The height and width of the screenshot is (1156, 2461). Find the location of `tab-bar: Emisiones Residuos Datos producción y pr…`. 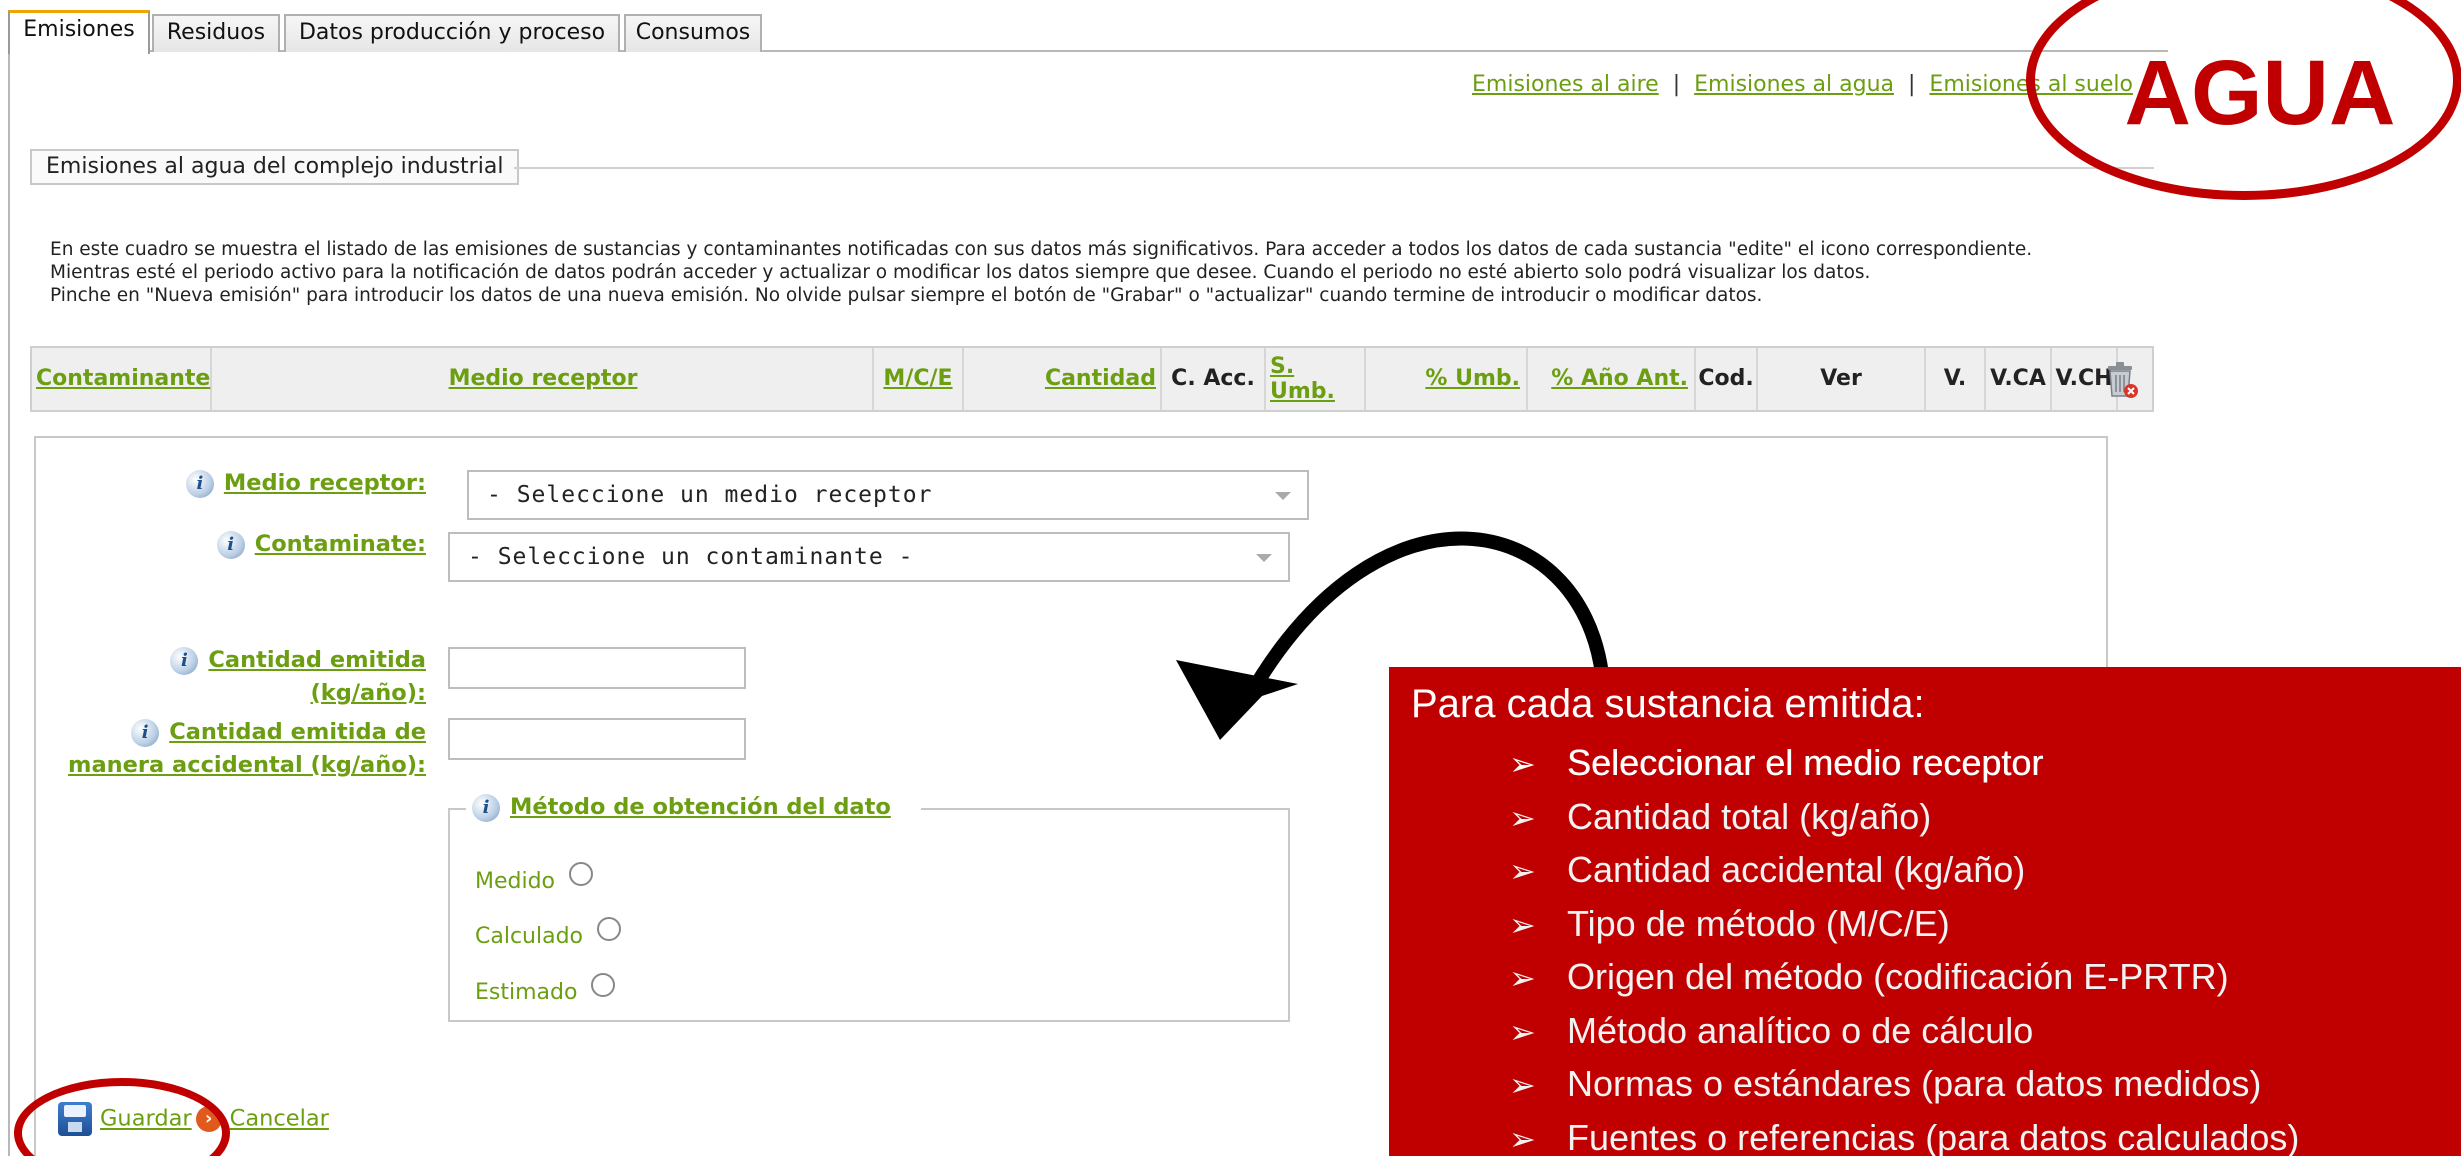

tab-bar: Emisiones Residuos Datos producción y pr… is located at coordinates (1088, 32).